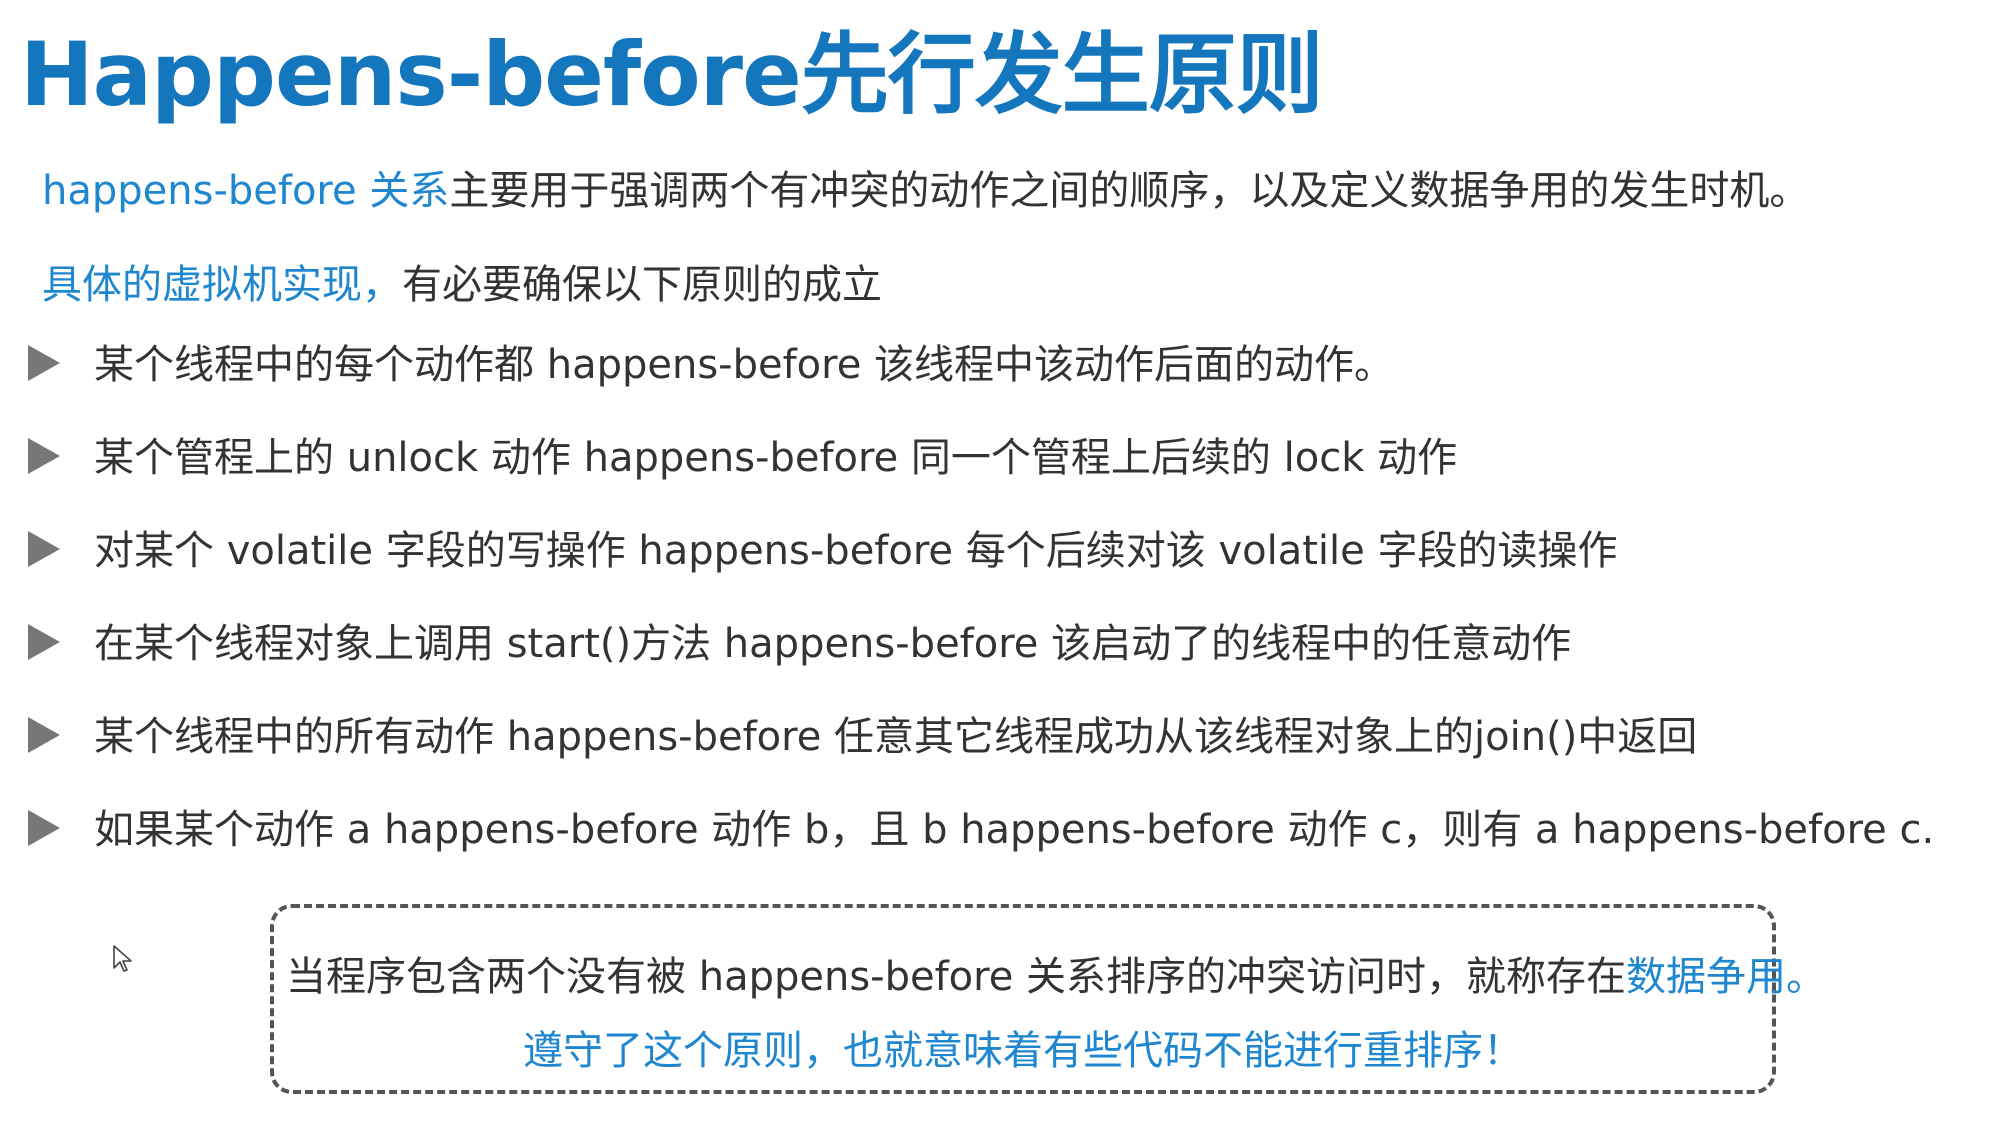  Describe the element at coordinates (1129, 191) in the screenshot. I see `intro-line-1-text: 主要用于强调两个有冲突的动作之间的顺序，以及定义数据争用的发生时机。` at that location.